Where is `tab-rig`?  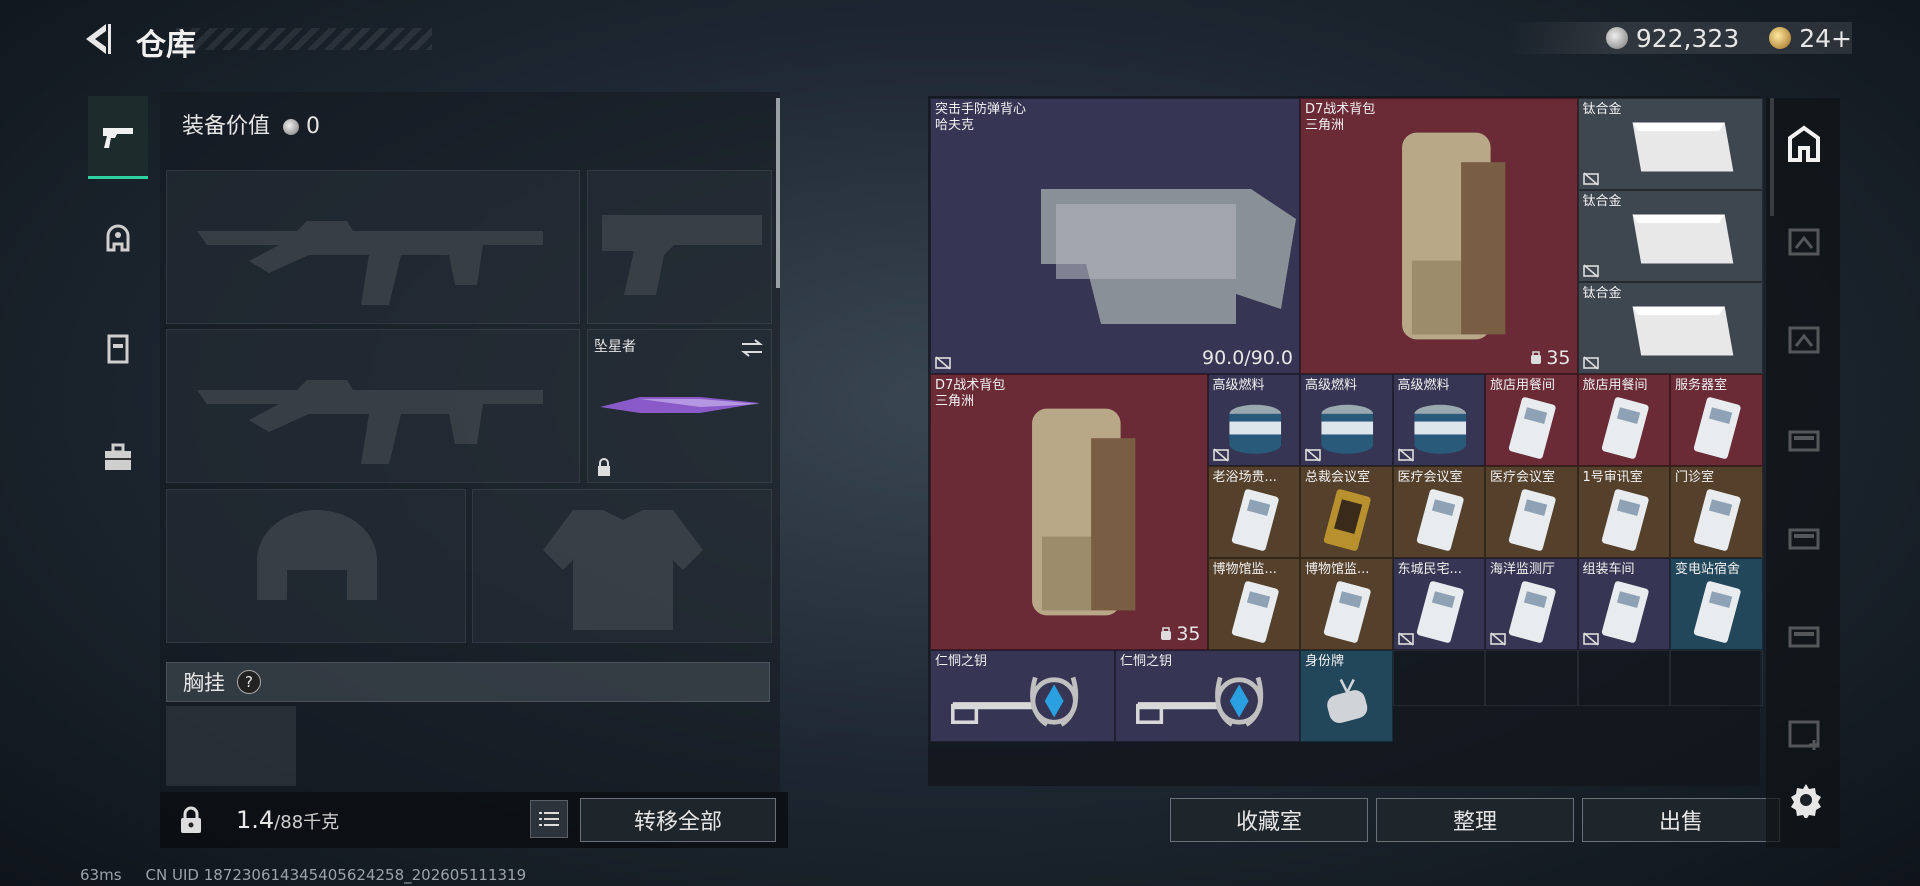
tab-rig is located at coordinates (118, 348).